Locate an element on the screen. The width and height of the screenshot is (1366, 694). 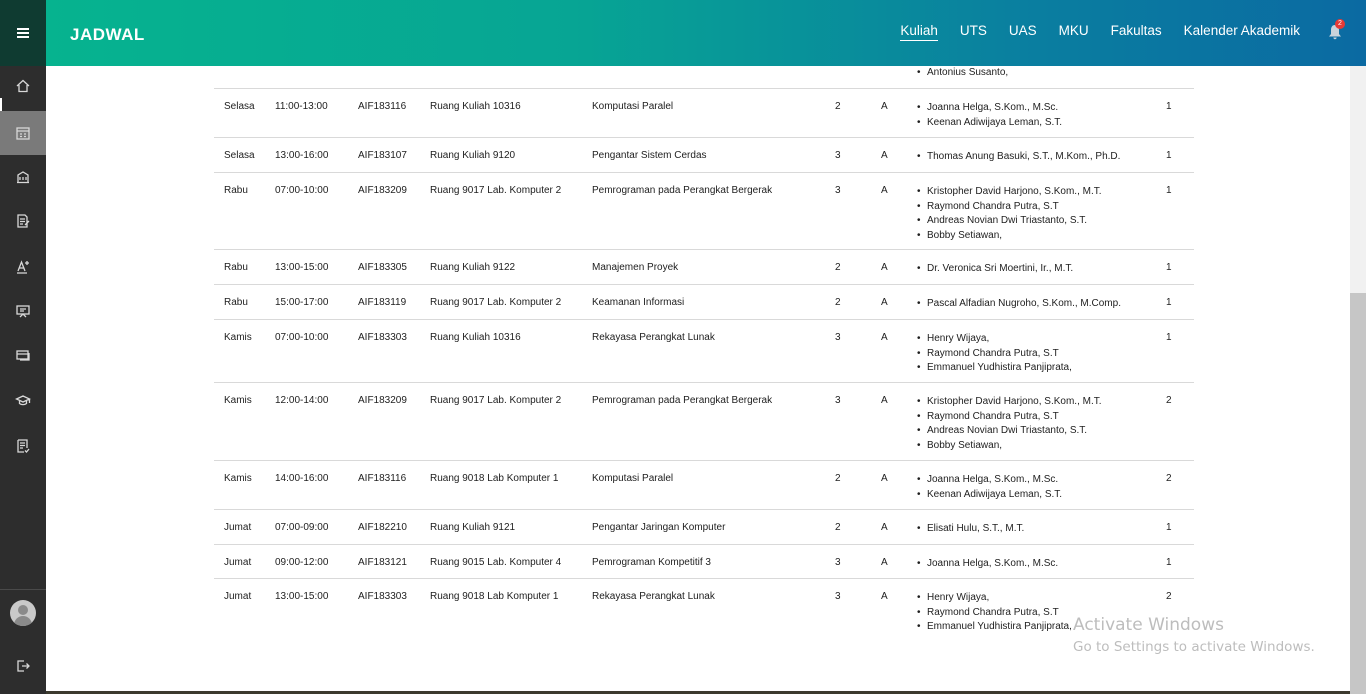
avatar-body is located at coordinates (23, 621).